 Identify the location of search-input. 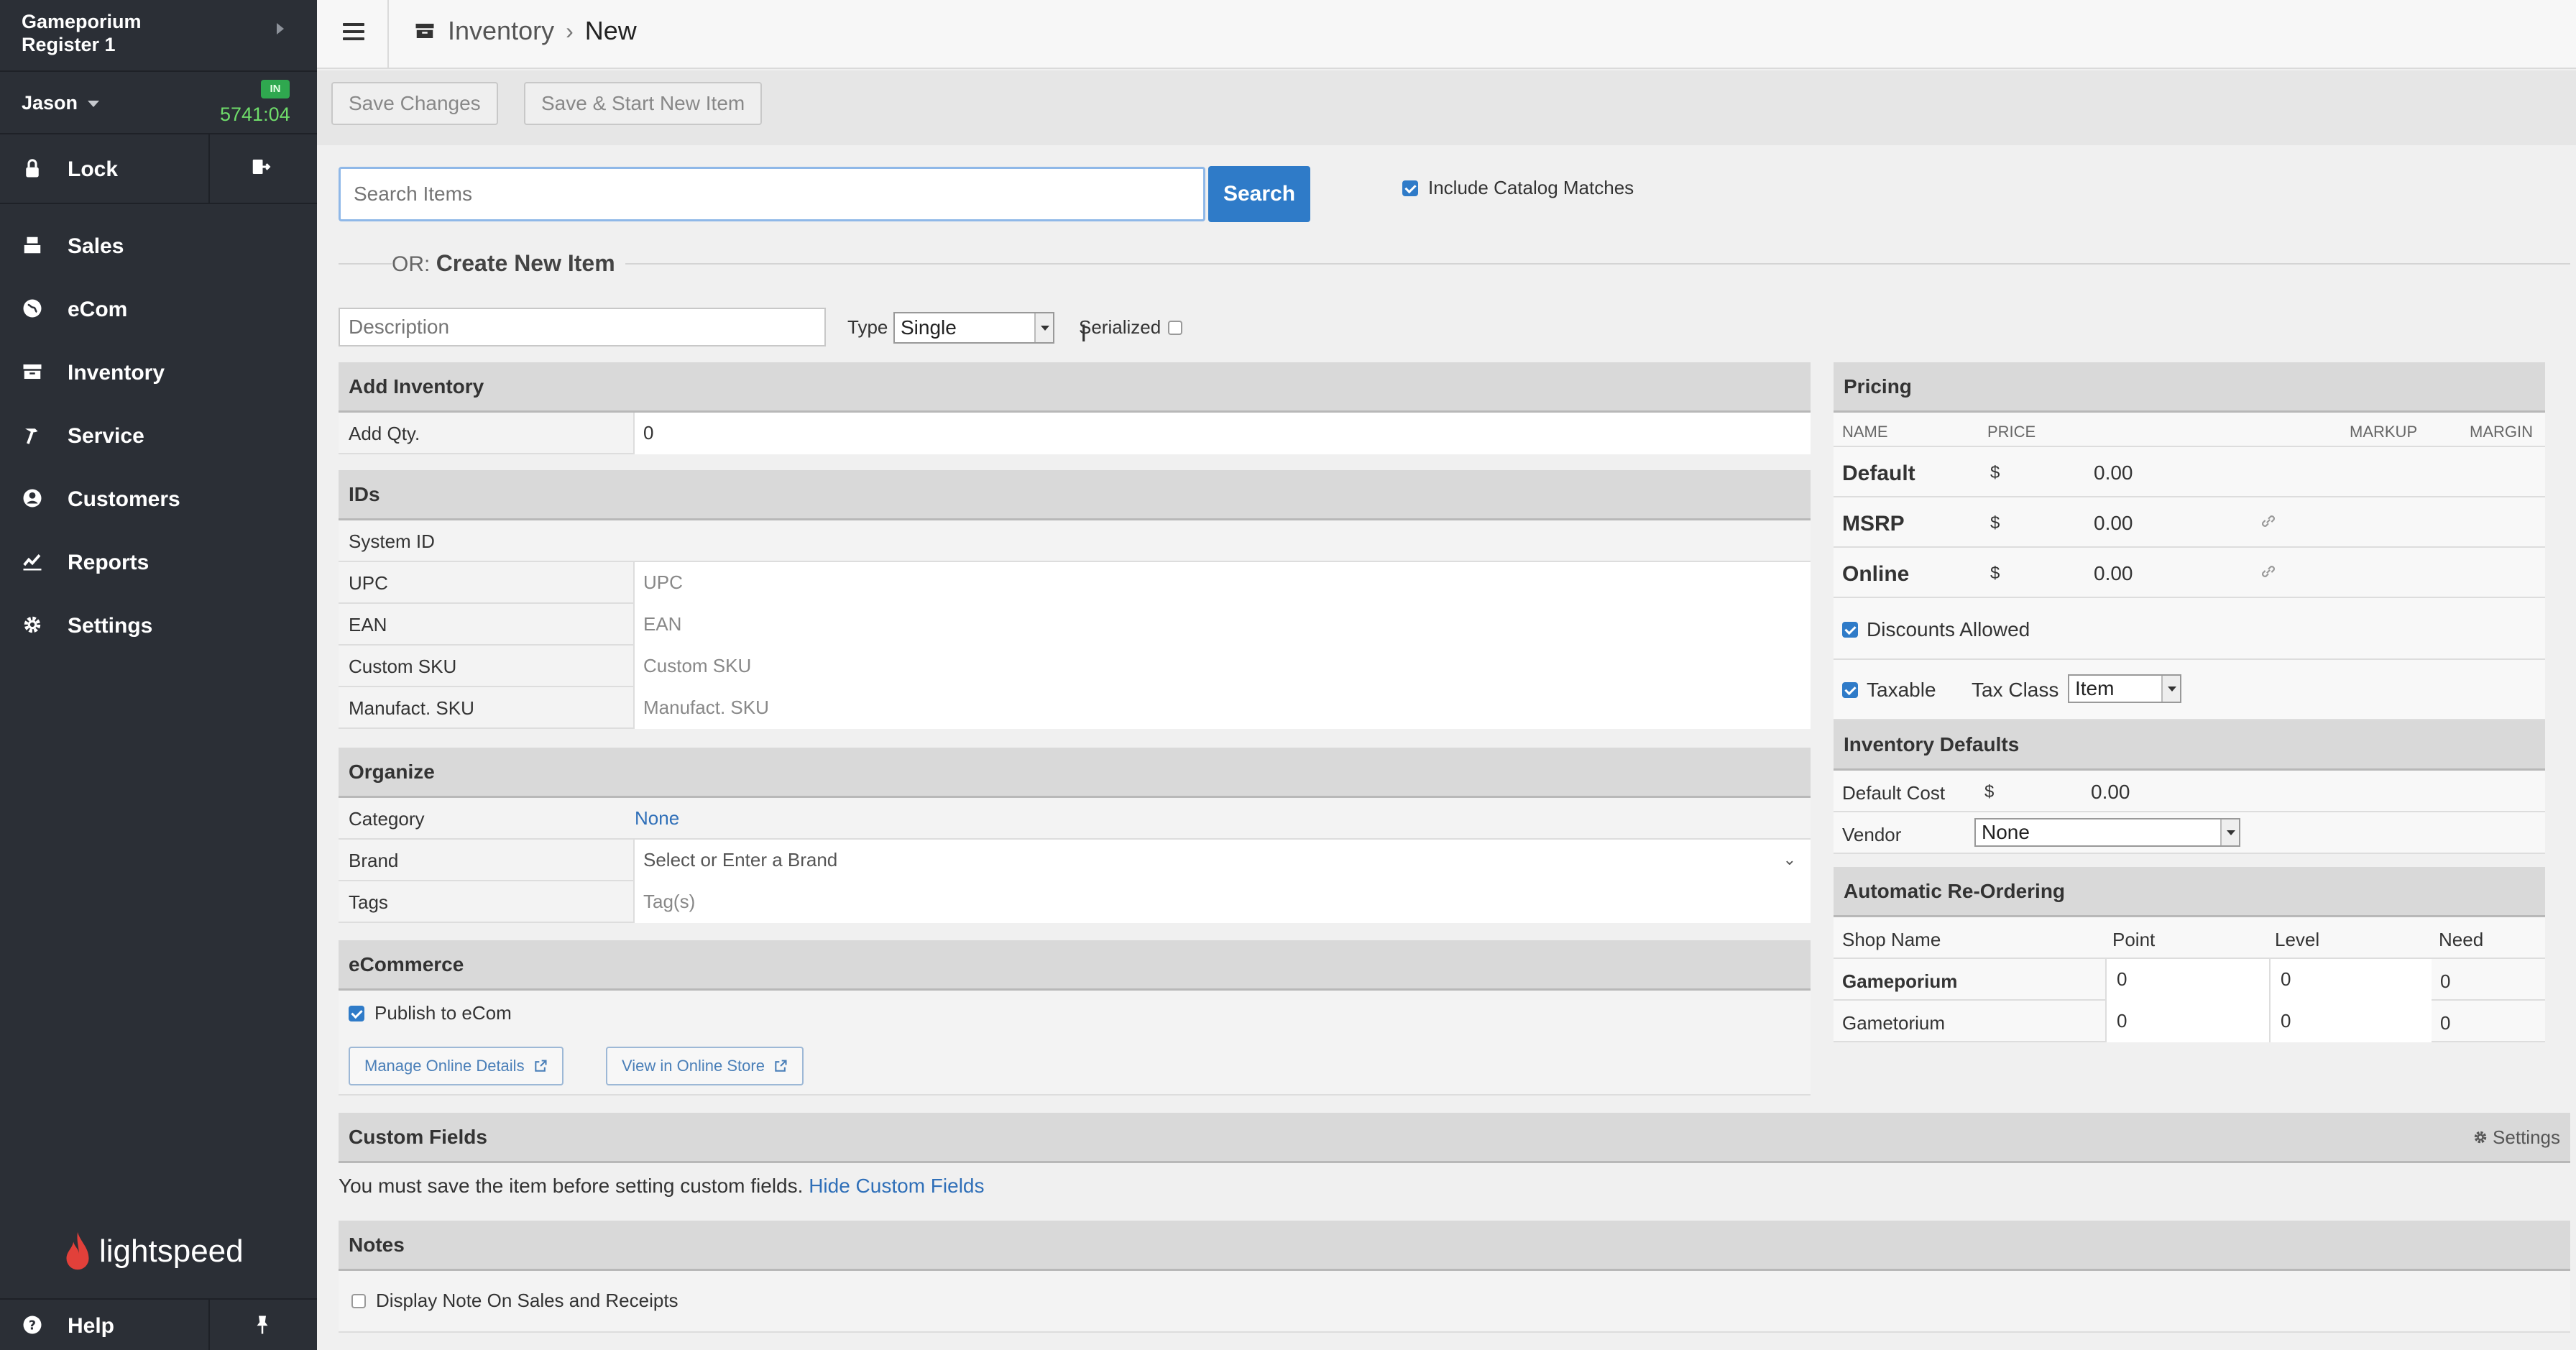
(772, 194).